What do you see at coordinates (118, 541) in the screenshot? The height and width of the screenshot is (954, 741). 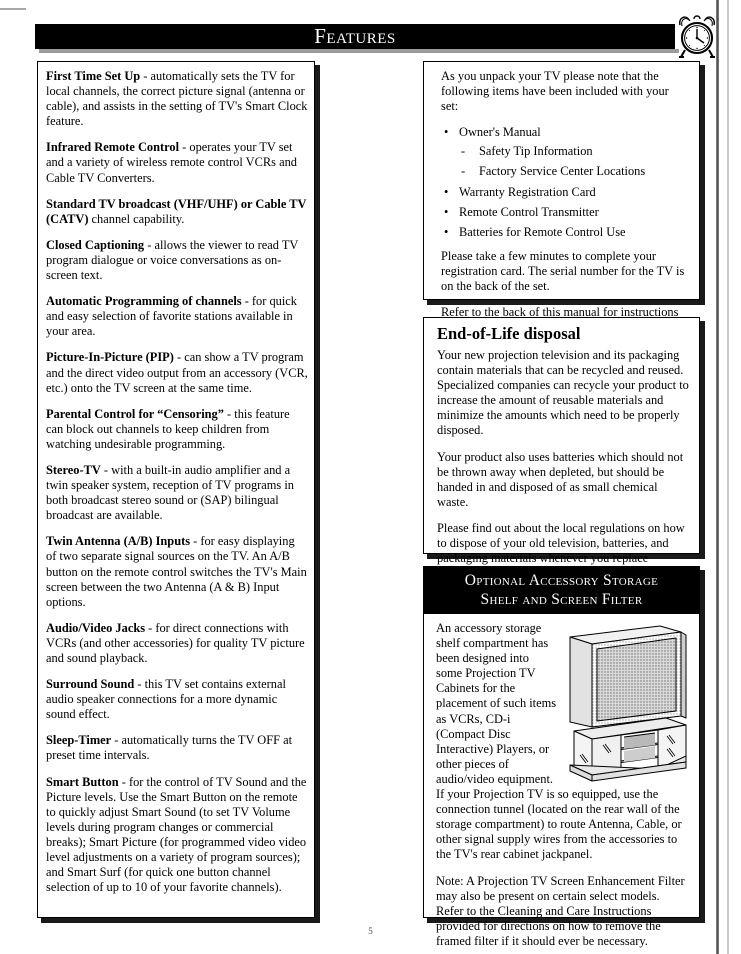 I see `feature-term: Twin Antenna (A/B) Inputs` at bounding box center [118, 541].